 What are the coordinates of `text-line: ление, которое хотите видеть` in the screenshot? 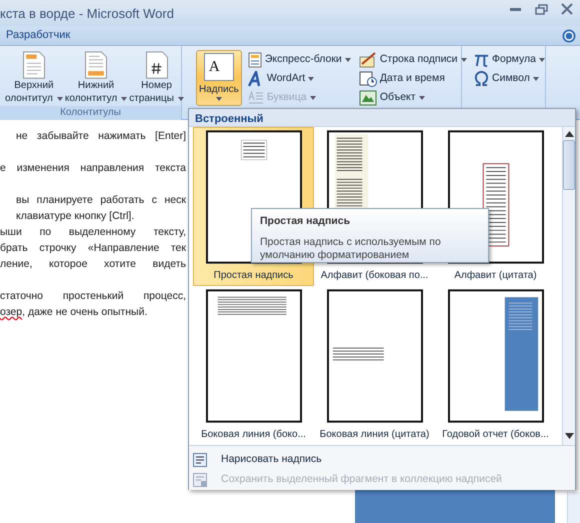 It's located at (93, 264).